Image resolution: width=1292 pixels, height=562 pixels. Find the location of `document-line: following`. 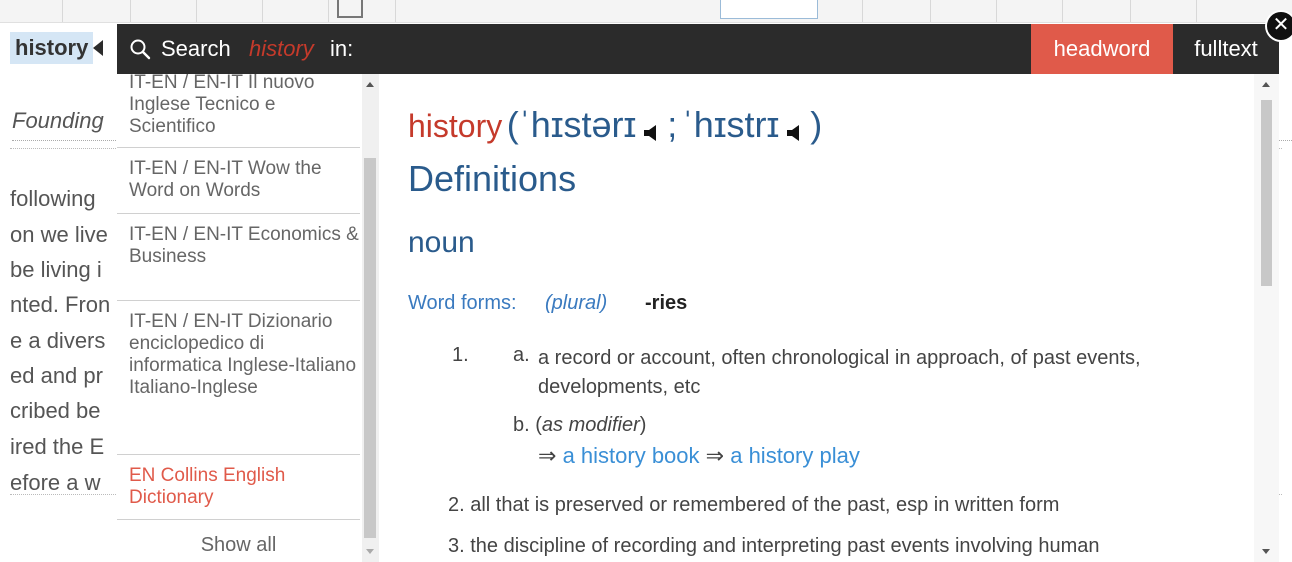

document-line: following is located at coordinates (53, 198).